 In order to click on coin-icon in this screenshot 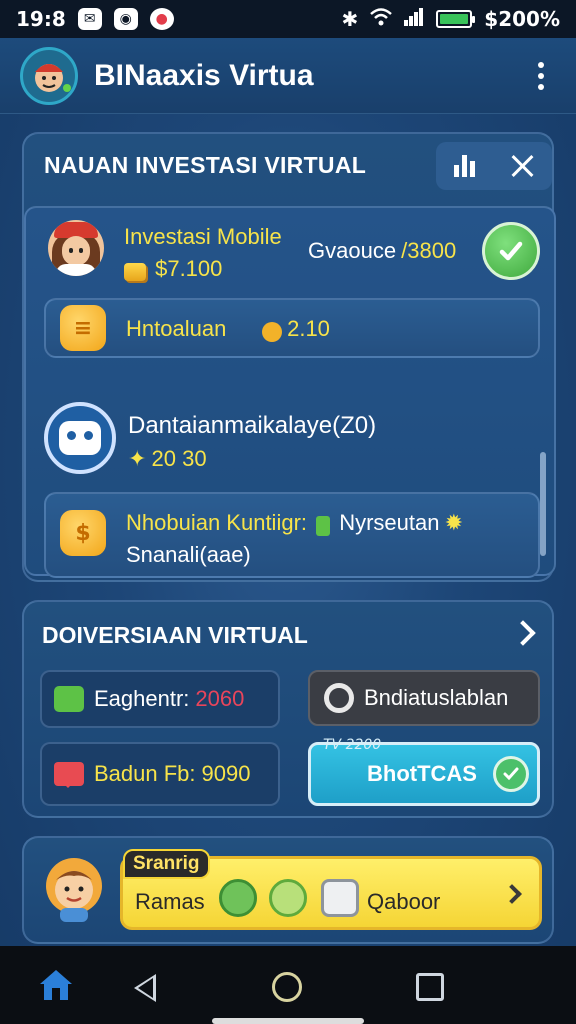, I will do `click(272, 331)`.